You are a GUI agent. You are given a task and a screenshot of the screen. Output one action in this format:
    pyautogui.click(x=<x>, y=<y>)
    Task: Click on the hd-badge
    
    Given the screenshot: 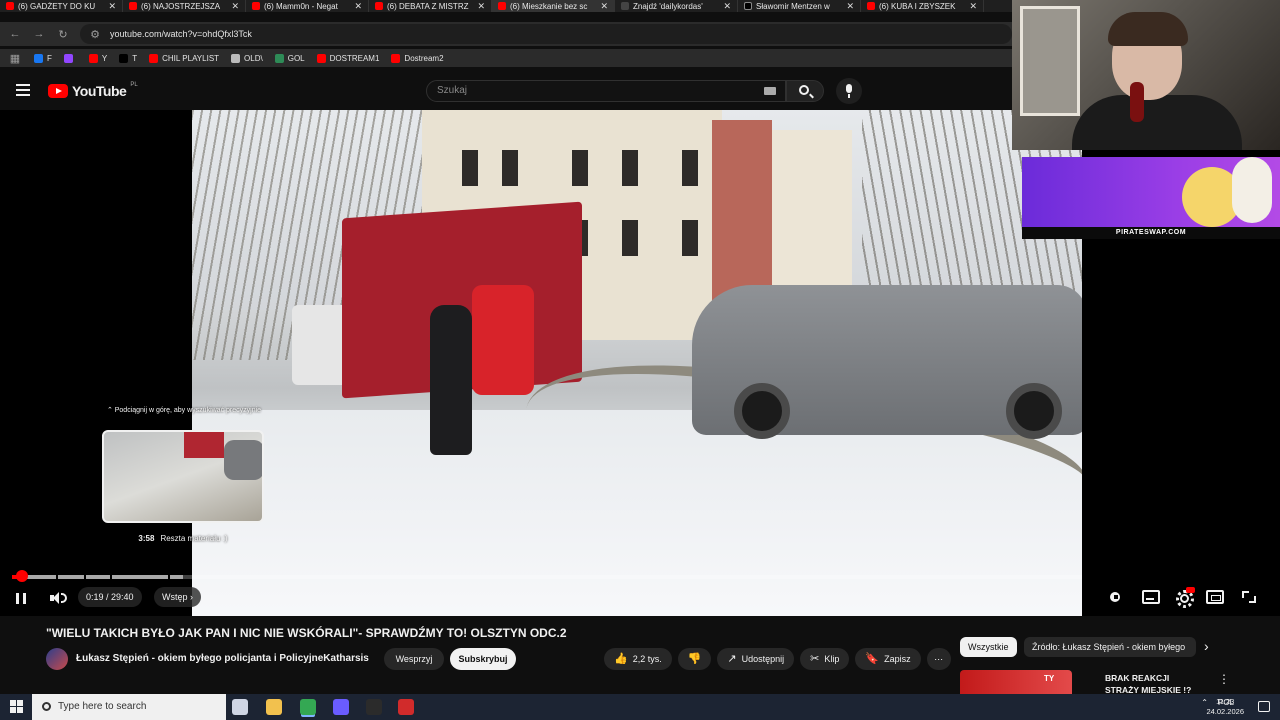 What is the action you would take?
    pyautogui.click(x=1190, y=590)
    